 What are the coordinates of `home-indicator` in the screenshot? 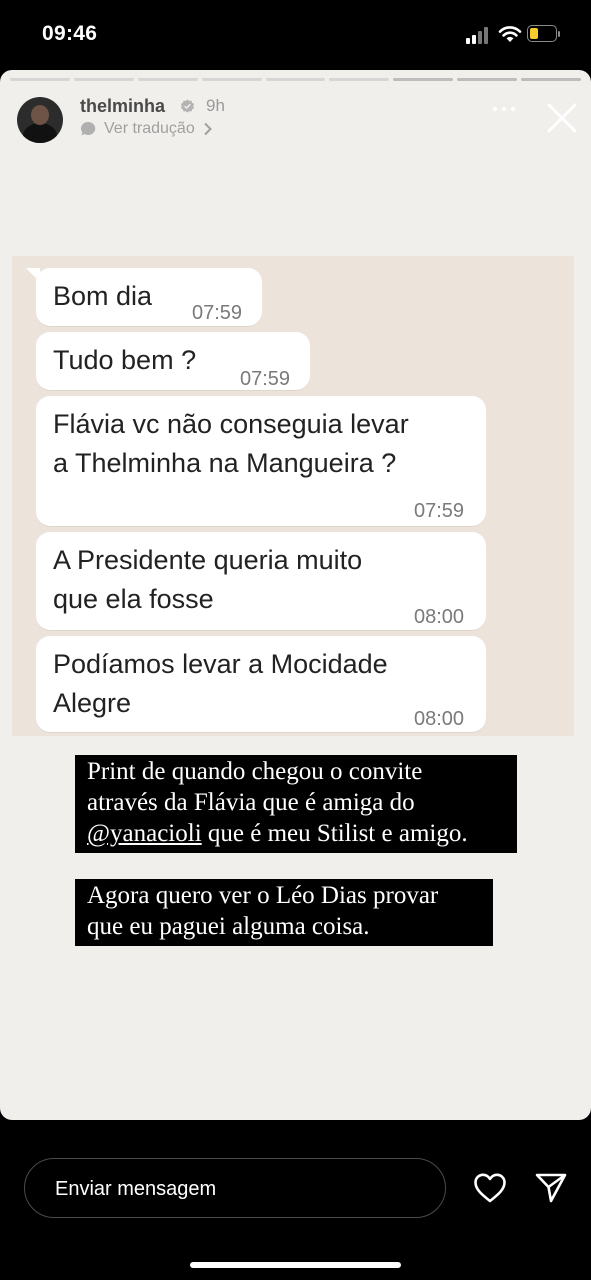 It's located at (295, 1265).